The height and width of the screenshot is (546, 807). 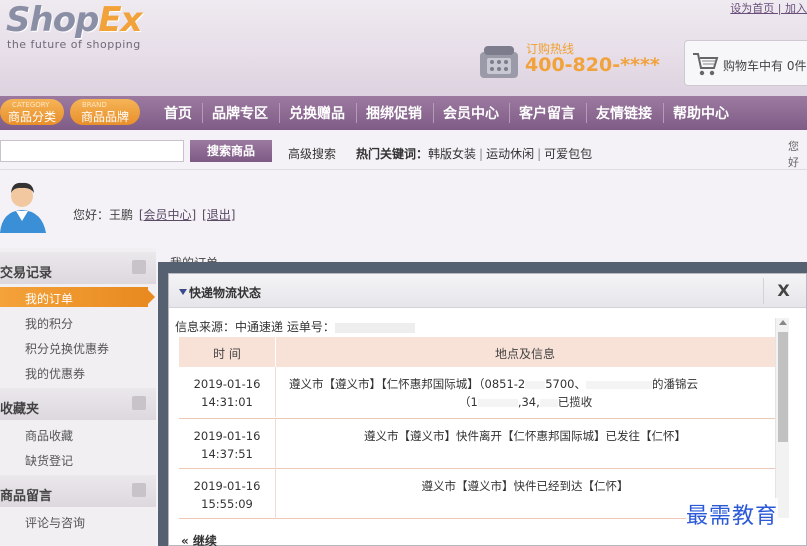 What do you see at coordinates (525, 436) in the screenshot?
I see `row-info: 遵义市【遵义市】快件离开【仁怀惠邦国际城】已发往【仁怀】` at bounding box center [525, 436].